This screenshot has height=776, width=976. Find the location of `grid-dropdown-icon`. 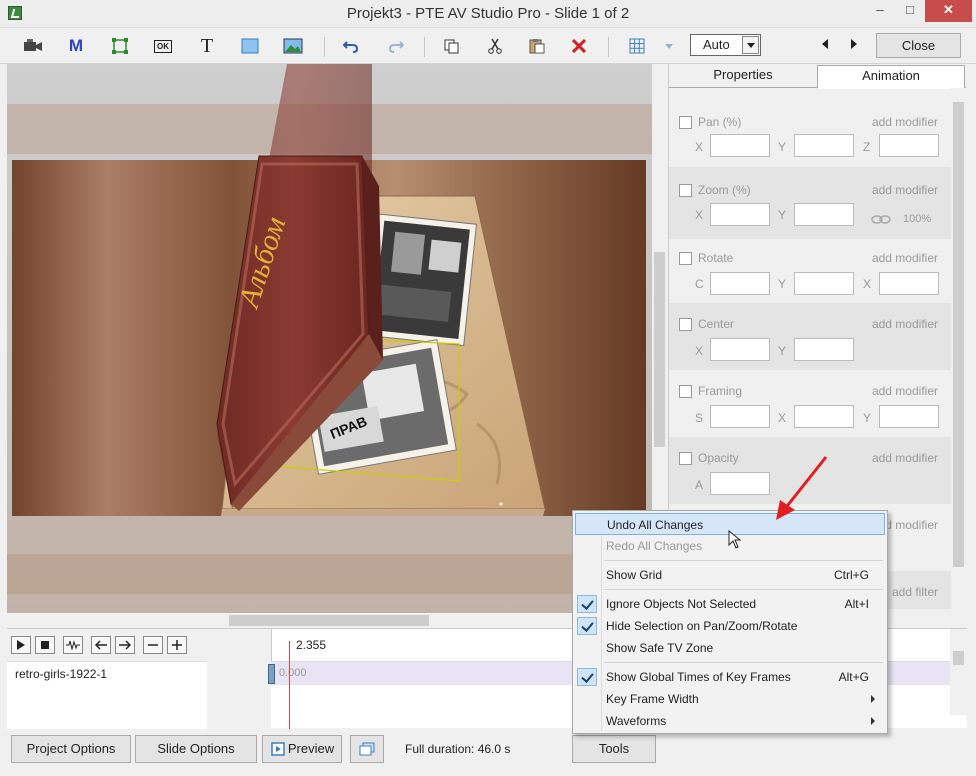

grid-dropdown-icon is located at coordinates (669, 46).